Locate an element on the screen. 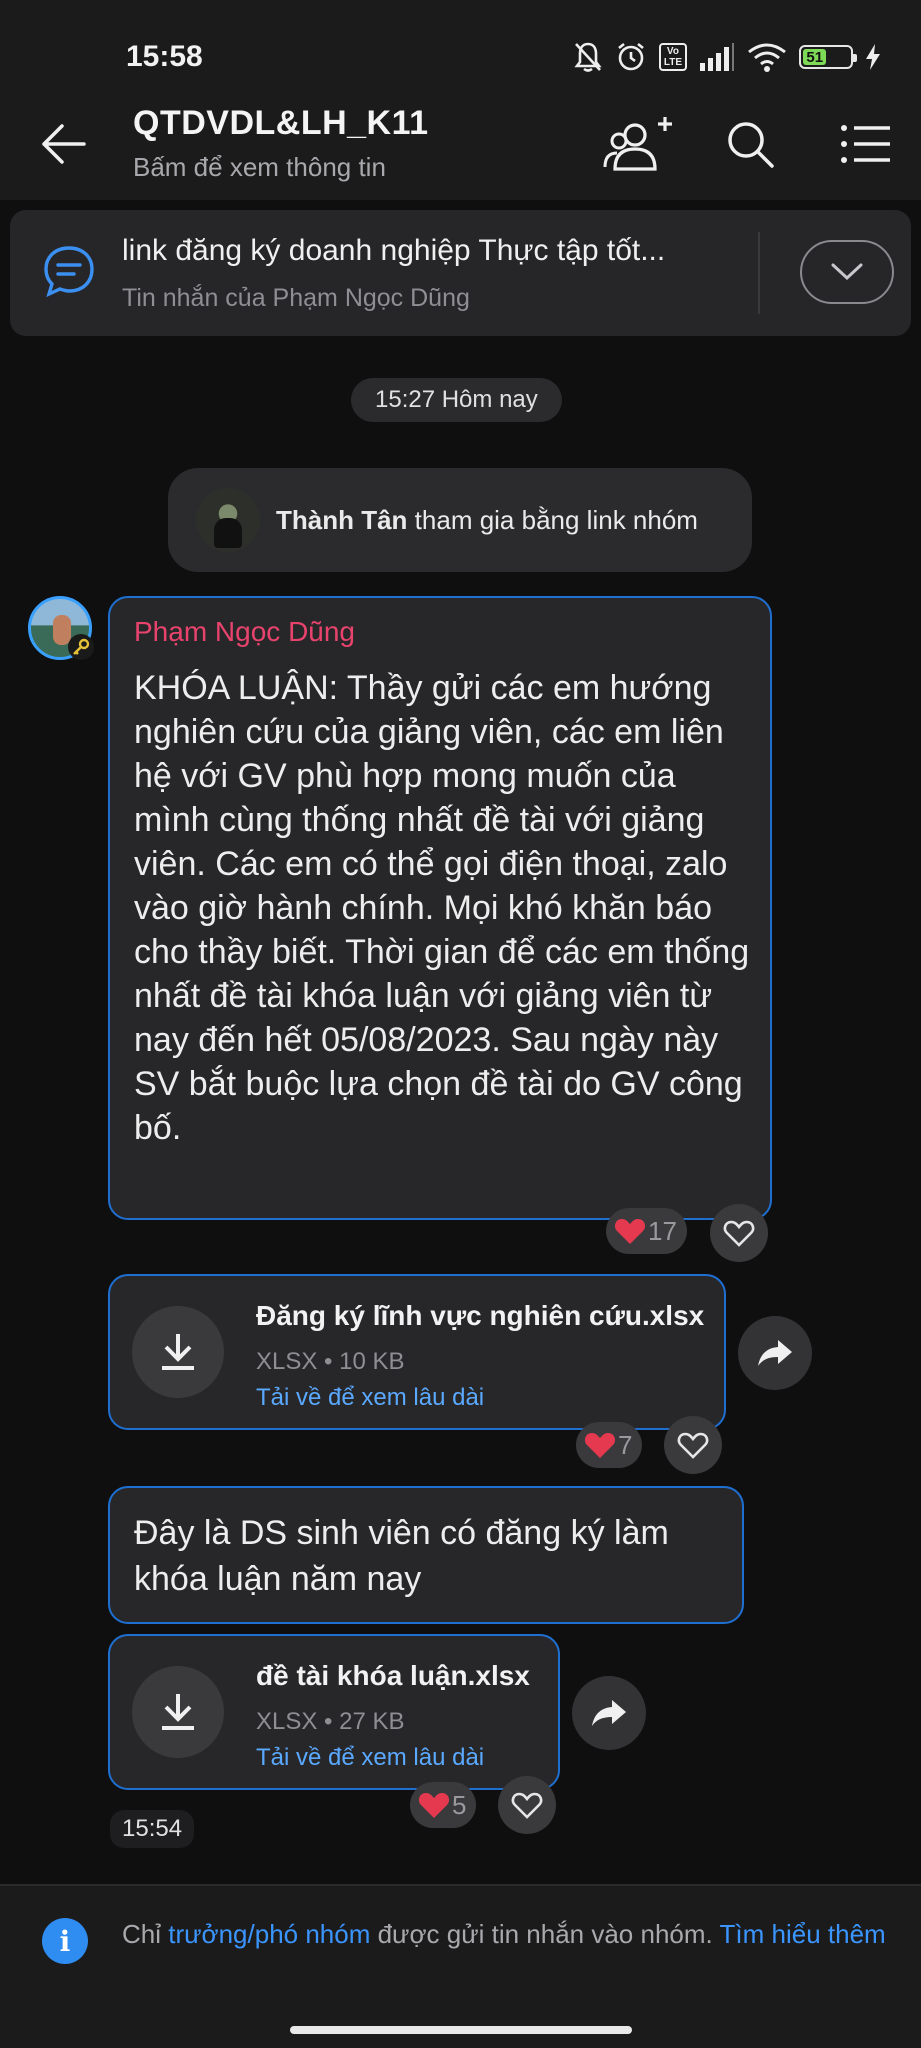 This screenshot has width=921, height=2048. key-icon is located at coordinates (81, 647).